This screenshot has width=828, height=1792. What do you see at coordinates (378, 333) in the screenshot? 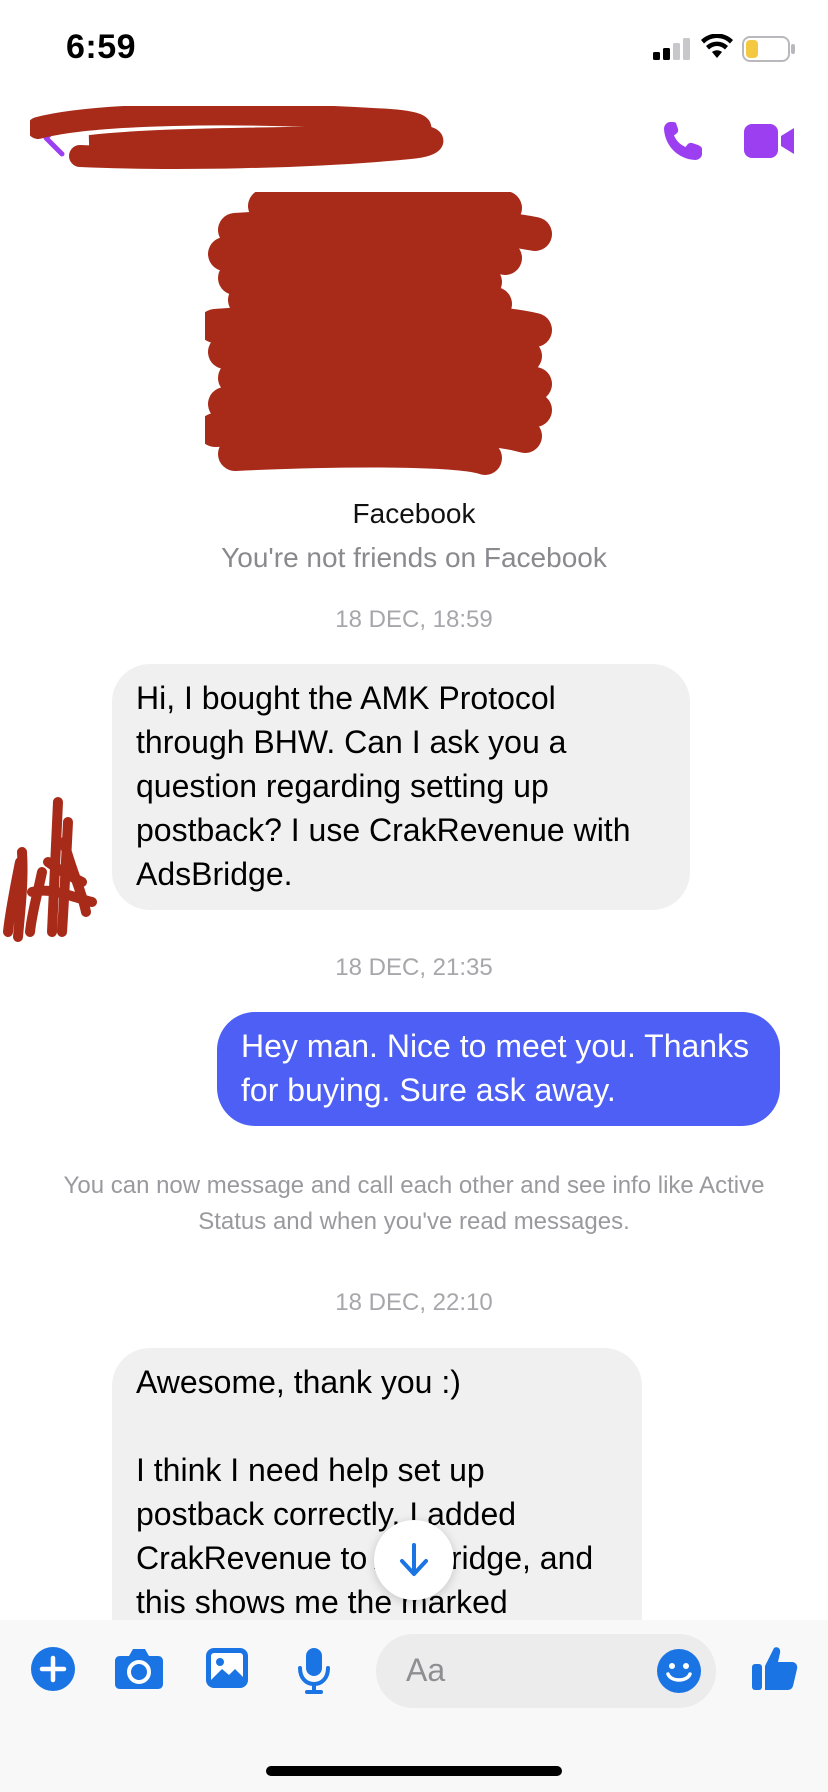
I see `redacted-profile-info` at bounding box center [378, 333].